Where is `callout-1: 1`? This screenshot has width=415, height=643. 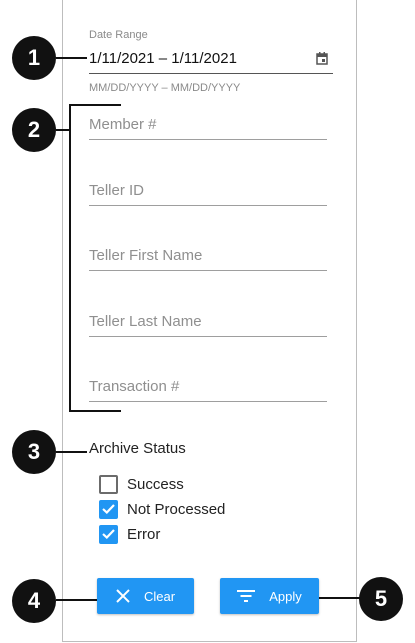 callout-1: 1 is located at coordinates (34, 58).